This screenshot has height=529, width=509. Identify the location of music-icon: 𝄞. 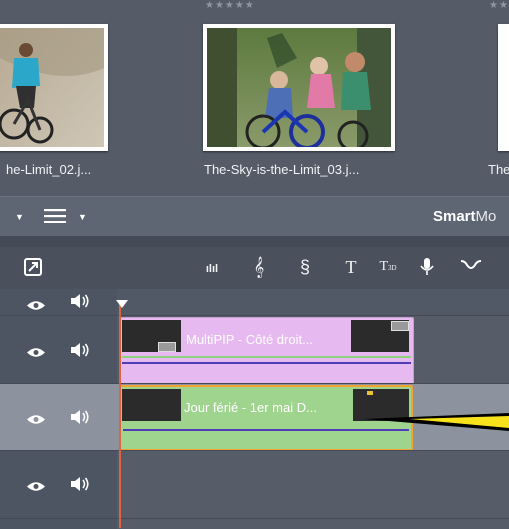
(259, 267).